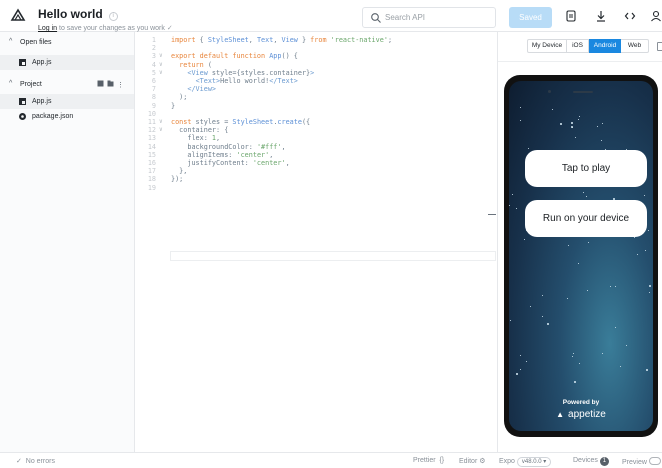 This screenshot has width=662, height=468. Describe the element at coordinates (40, 461) in the screenshot. I see `error-status-text: No errors` at that location.